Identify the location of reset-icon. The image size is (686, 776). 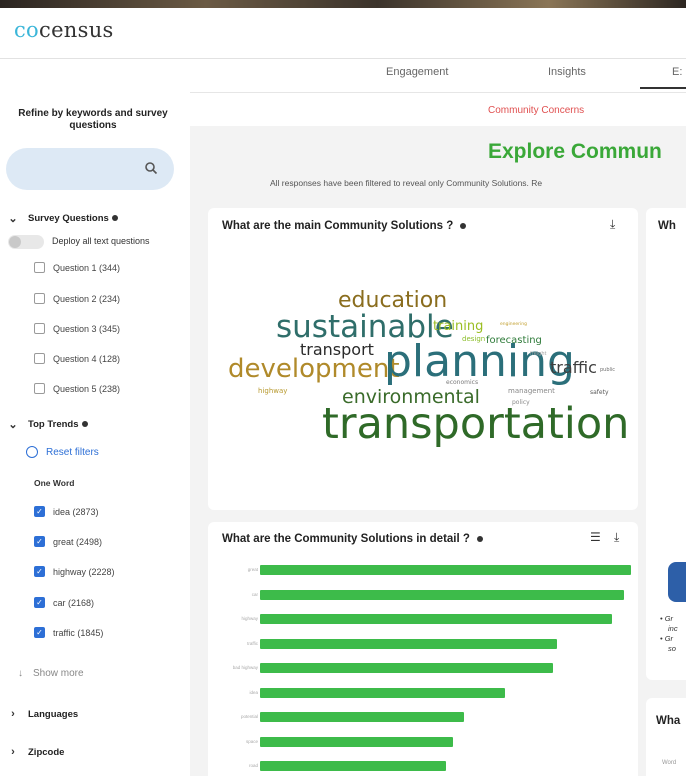
(32, 452).